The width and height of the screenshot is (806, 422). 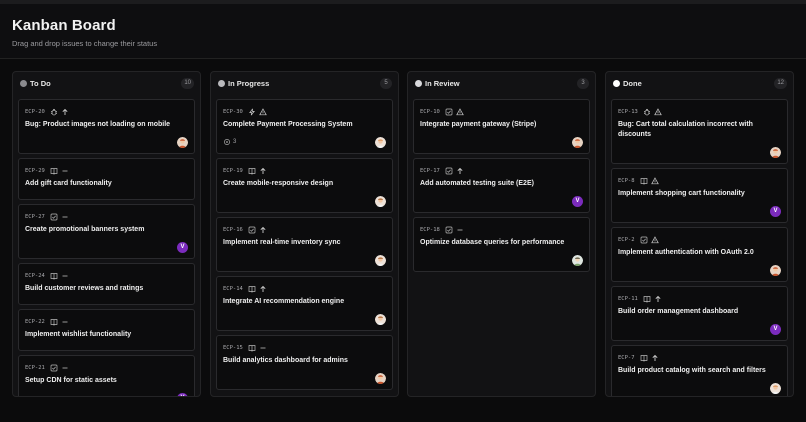 What do you see at coordinates (252, 112) in the screenshot?
I see `lightning-icon` at bounding box center [252, 112].